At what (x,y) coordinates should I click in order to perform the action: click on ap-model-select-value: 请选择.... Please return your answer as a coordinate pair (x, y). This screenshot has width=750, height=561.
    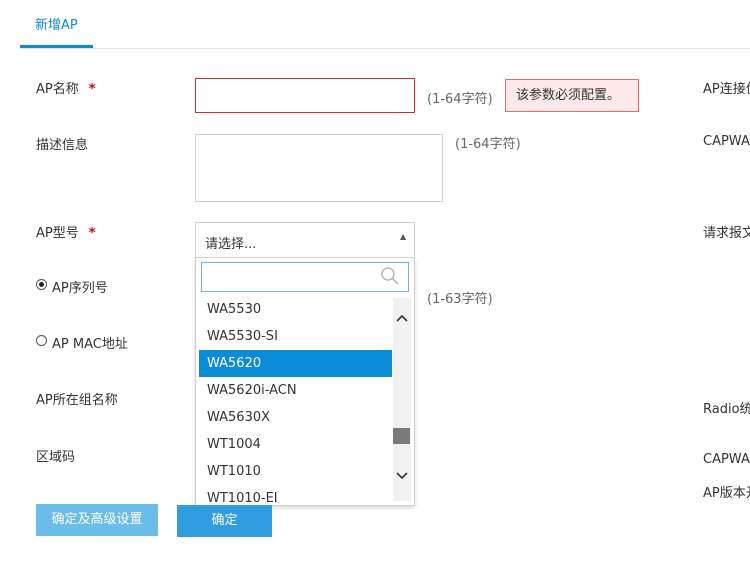
    Looking at the image, I should click on (231, 244).